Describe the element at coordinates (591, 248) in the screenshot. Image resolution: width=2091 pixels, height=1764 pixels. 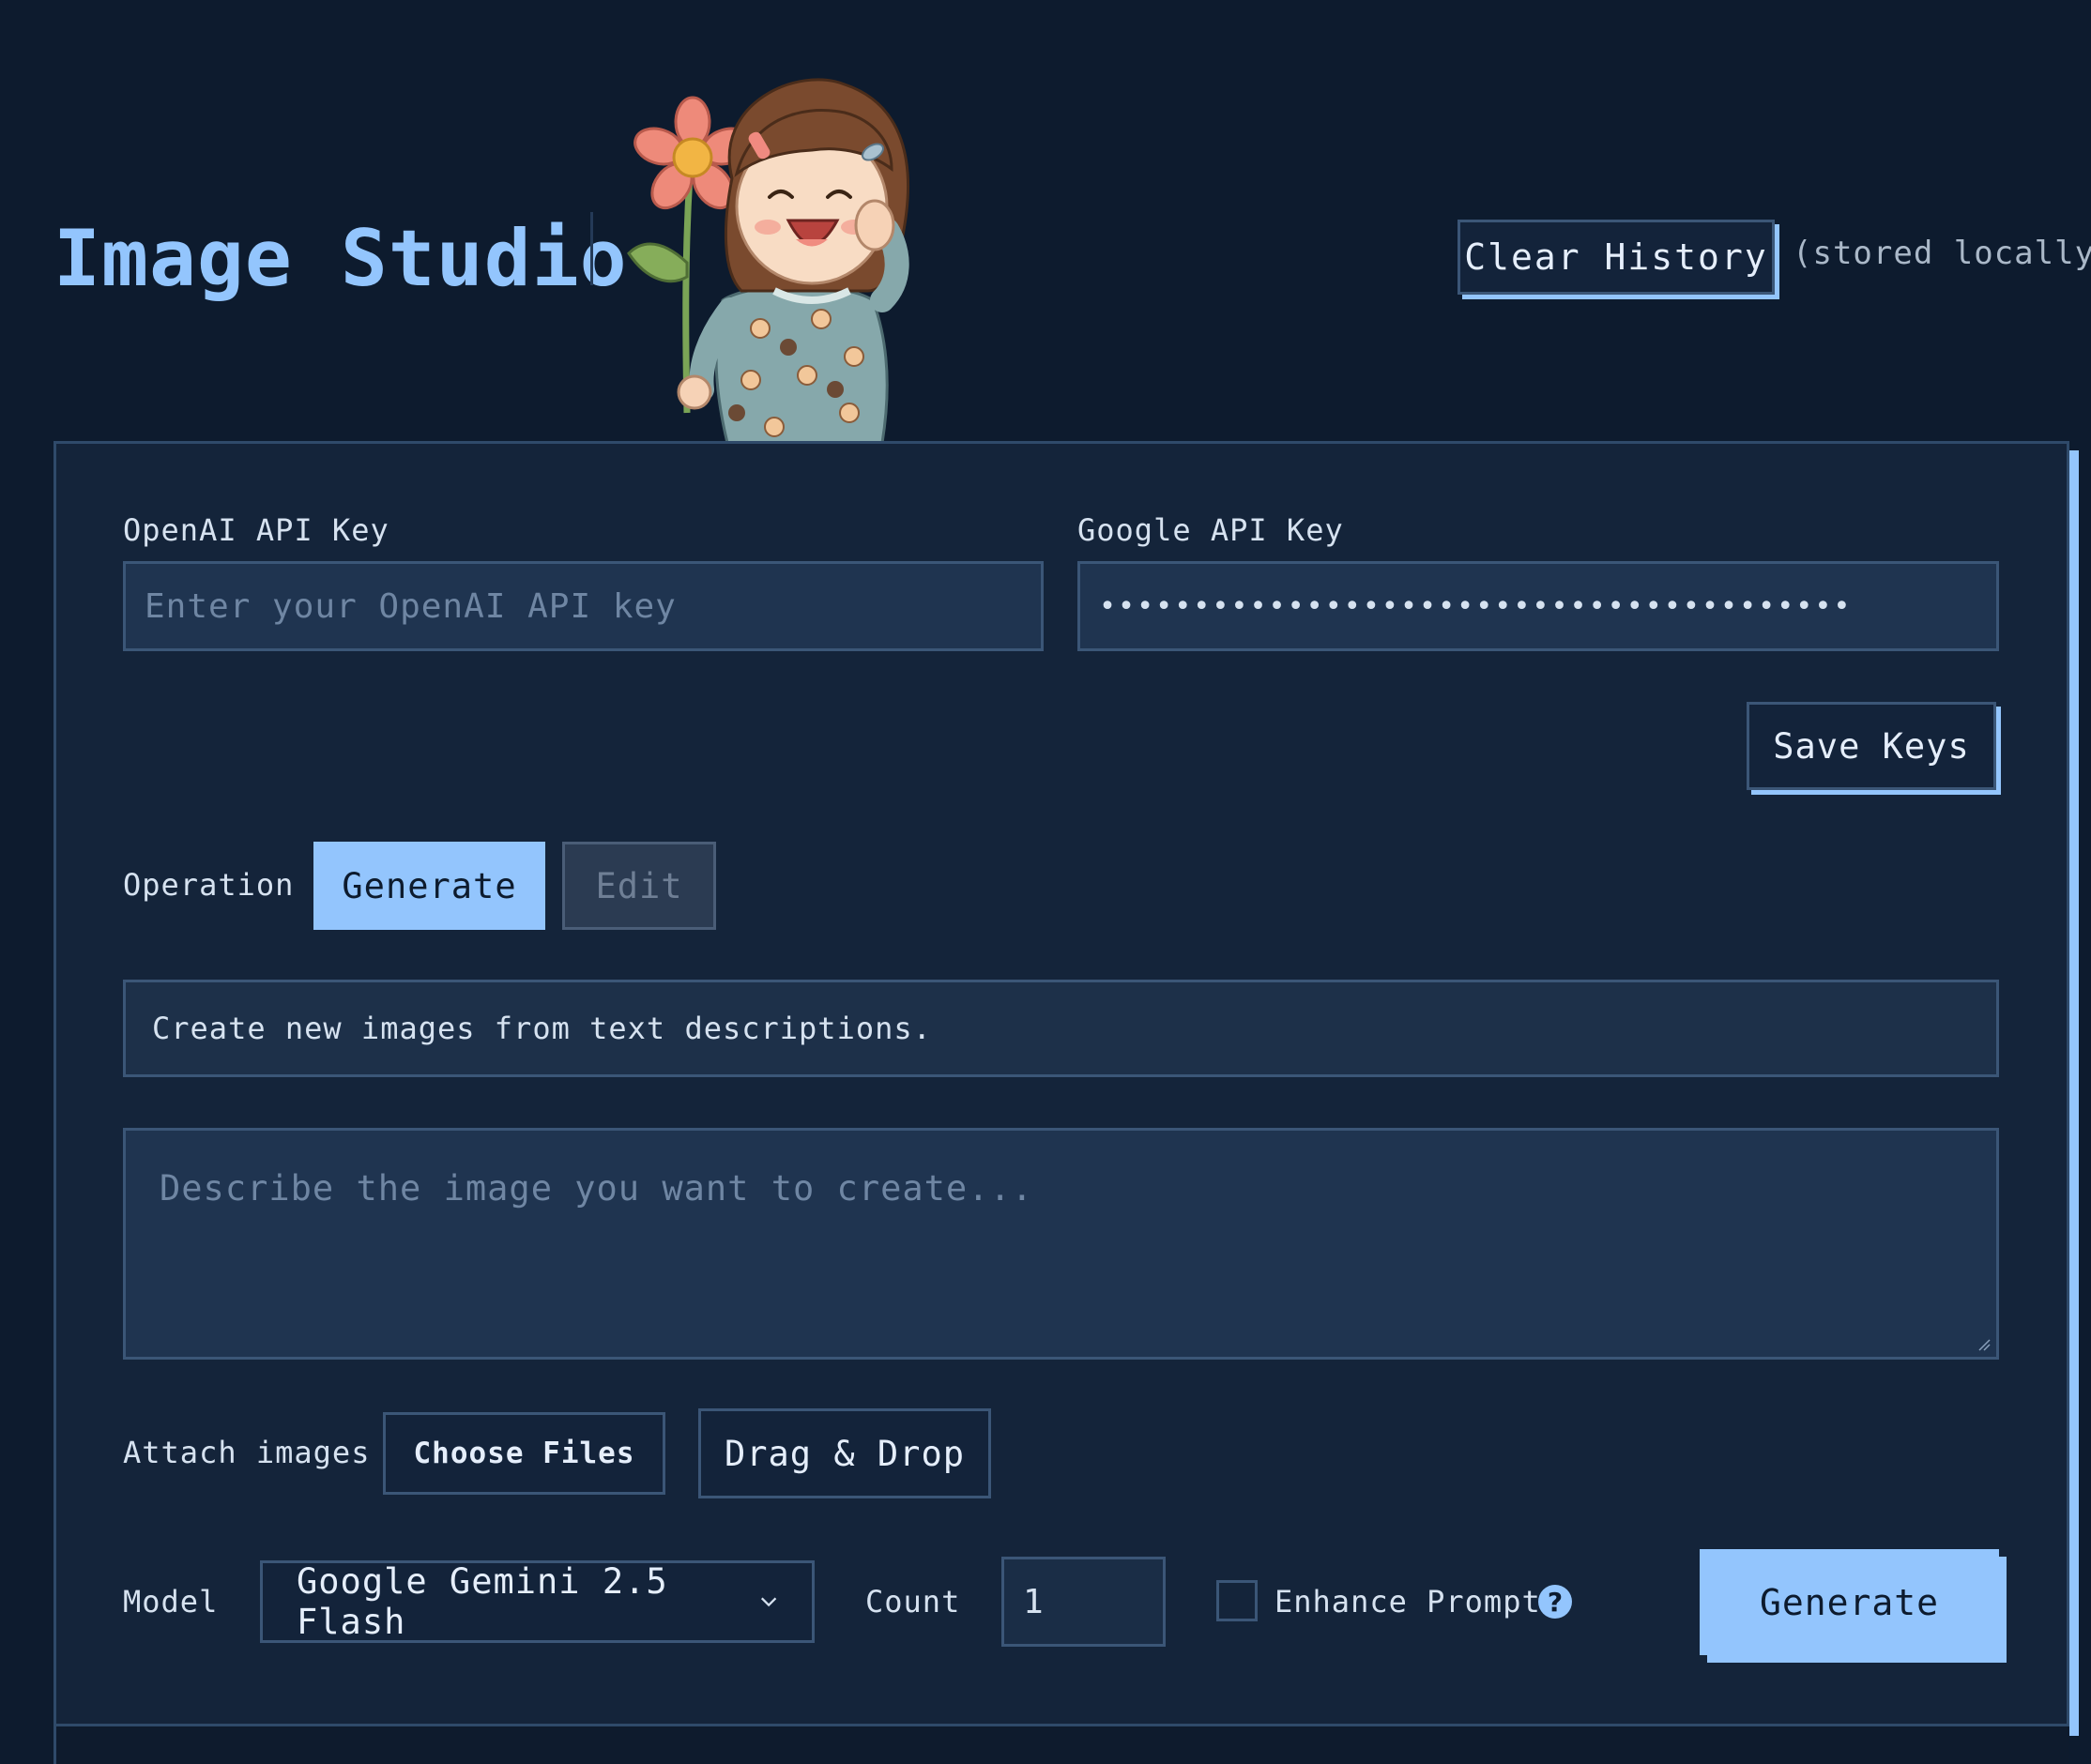
I see `text-caret` at that location.